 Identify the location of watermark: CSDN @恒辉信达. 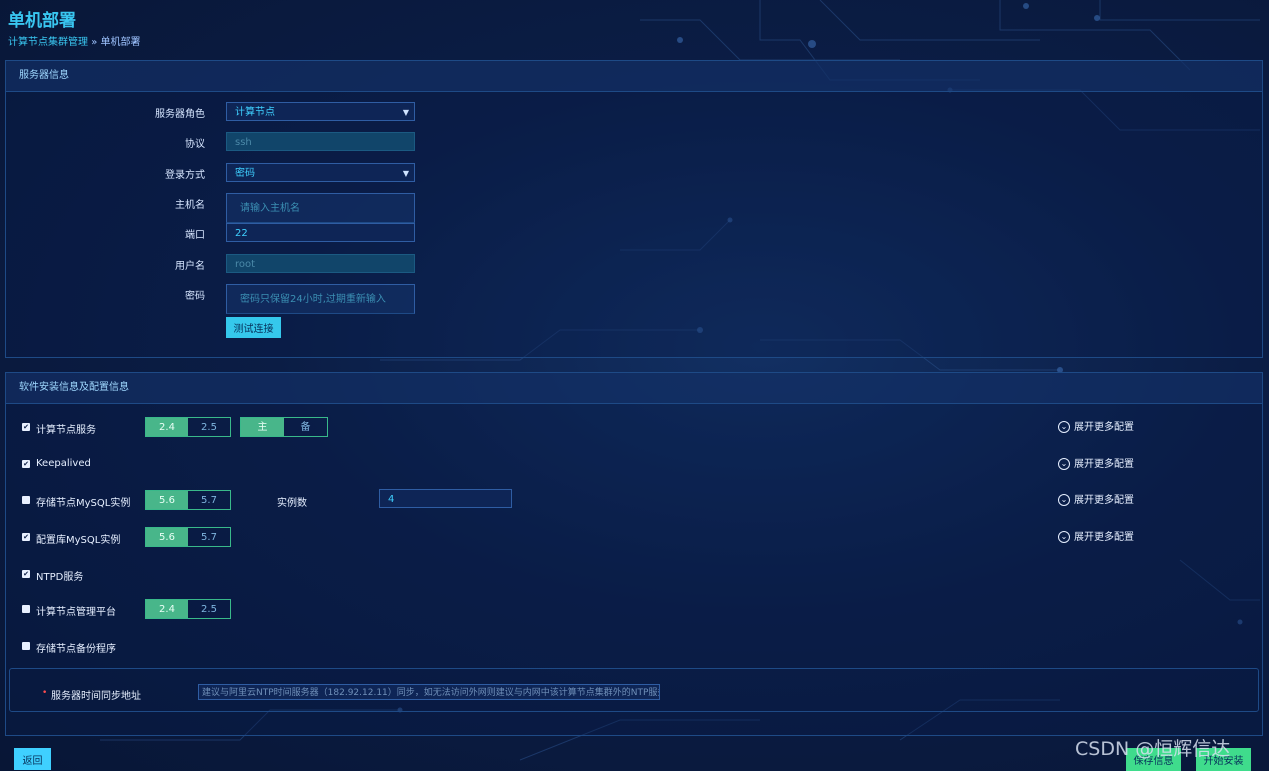
(1153, 749).